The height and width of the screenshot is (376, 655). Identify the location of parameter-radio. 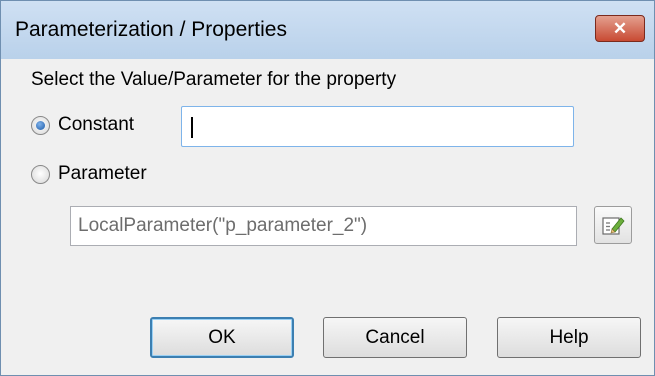
(40, 174).